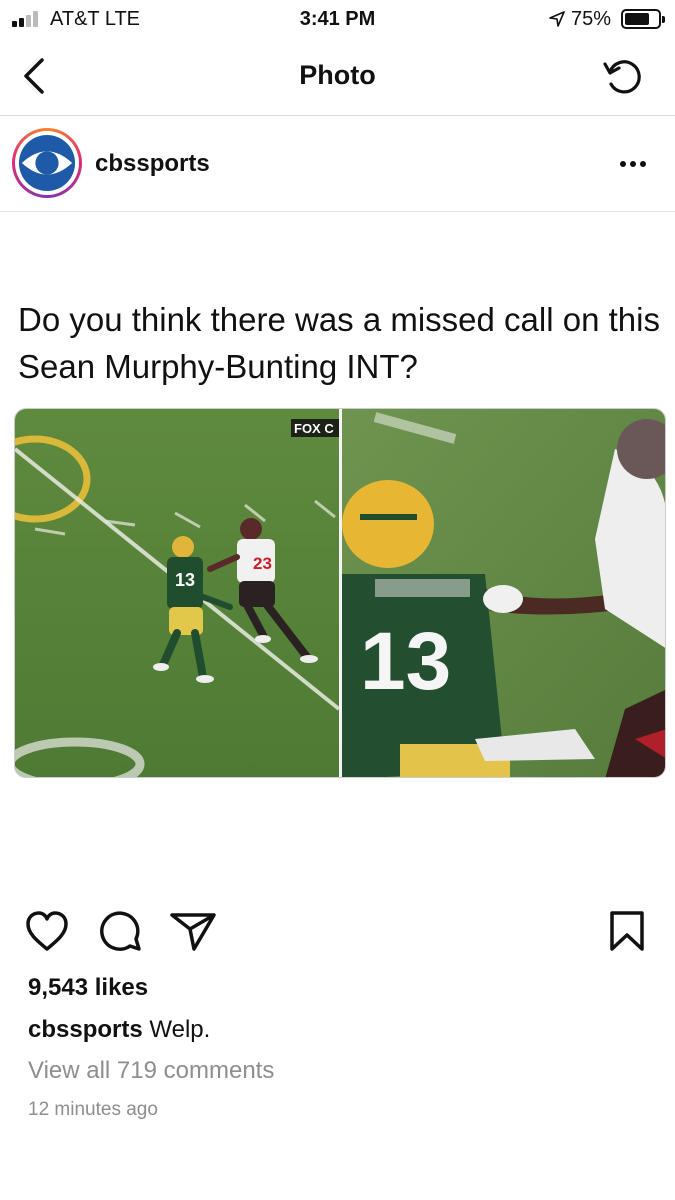 This screenshot has height=1200, width=675. Describe the element at coordinates (557, 19) in the screenshot. I see `location-arrow-icon` at that location.